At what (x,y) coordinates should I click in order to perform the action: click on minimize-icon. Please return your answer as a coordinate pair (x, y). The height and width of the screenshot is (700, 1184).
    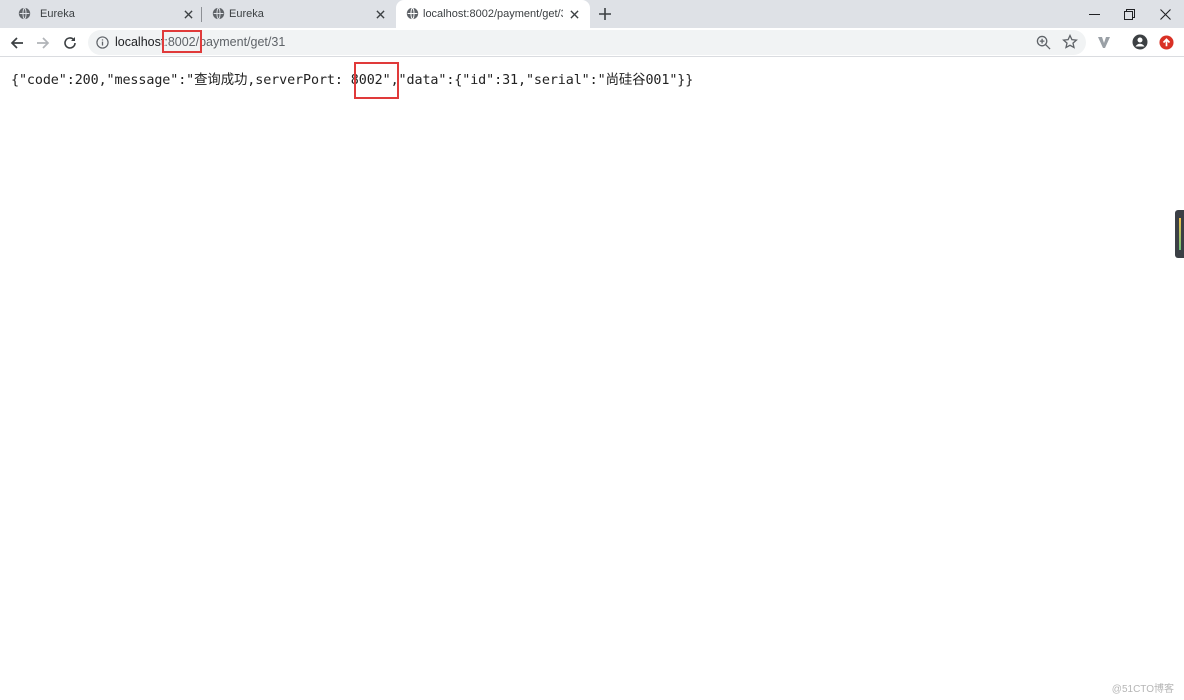
    Looking at the image, I should click on (1094, 14).